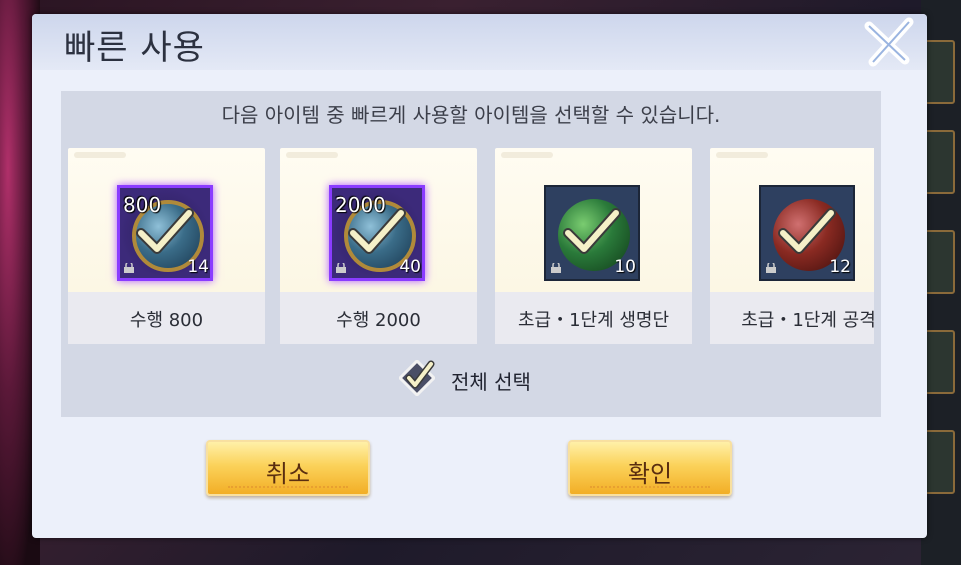  What do you see at coordinates (491, 382) in the screenshot?
I see `select-all-label: 전체 선택` at bounding box center [491, 382].